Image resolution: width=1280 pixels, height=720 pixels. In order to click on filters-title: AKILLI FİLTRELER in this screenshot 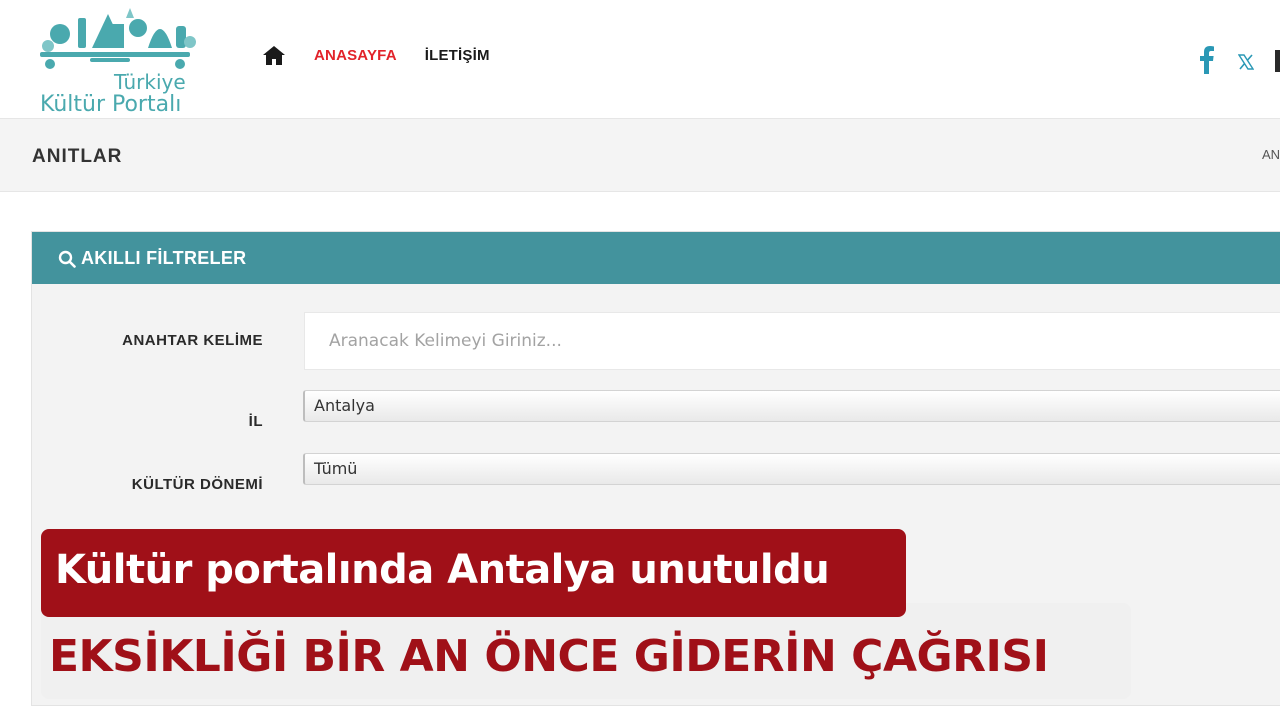, I will do `click(164, 258)`.